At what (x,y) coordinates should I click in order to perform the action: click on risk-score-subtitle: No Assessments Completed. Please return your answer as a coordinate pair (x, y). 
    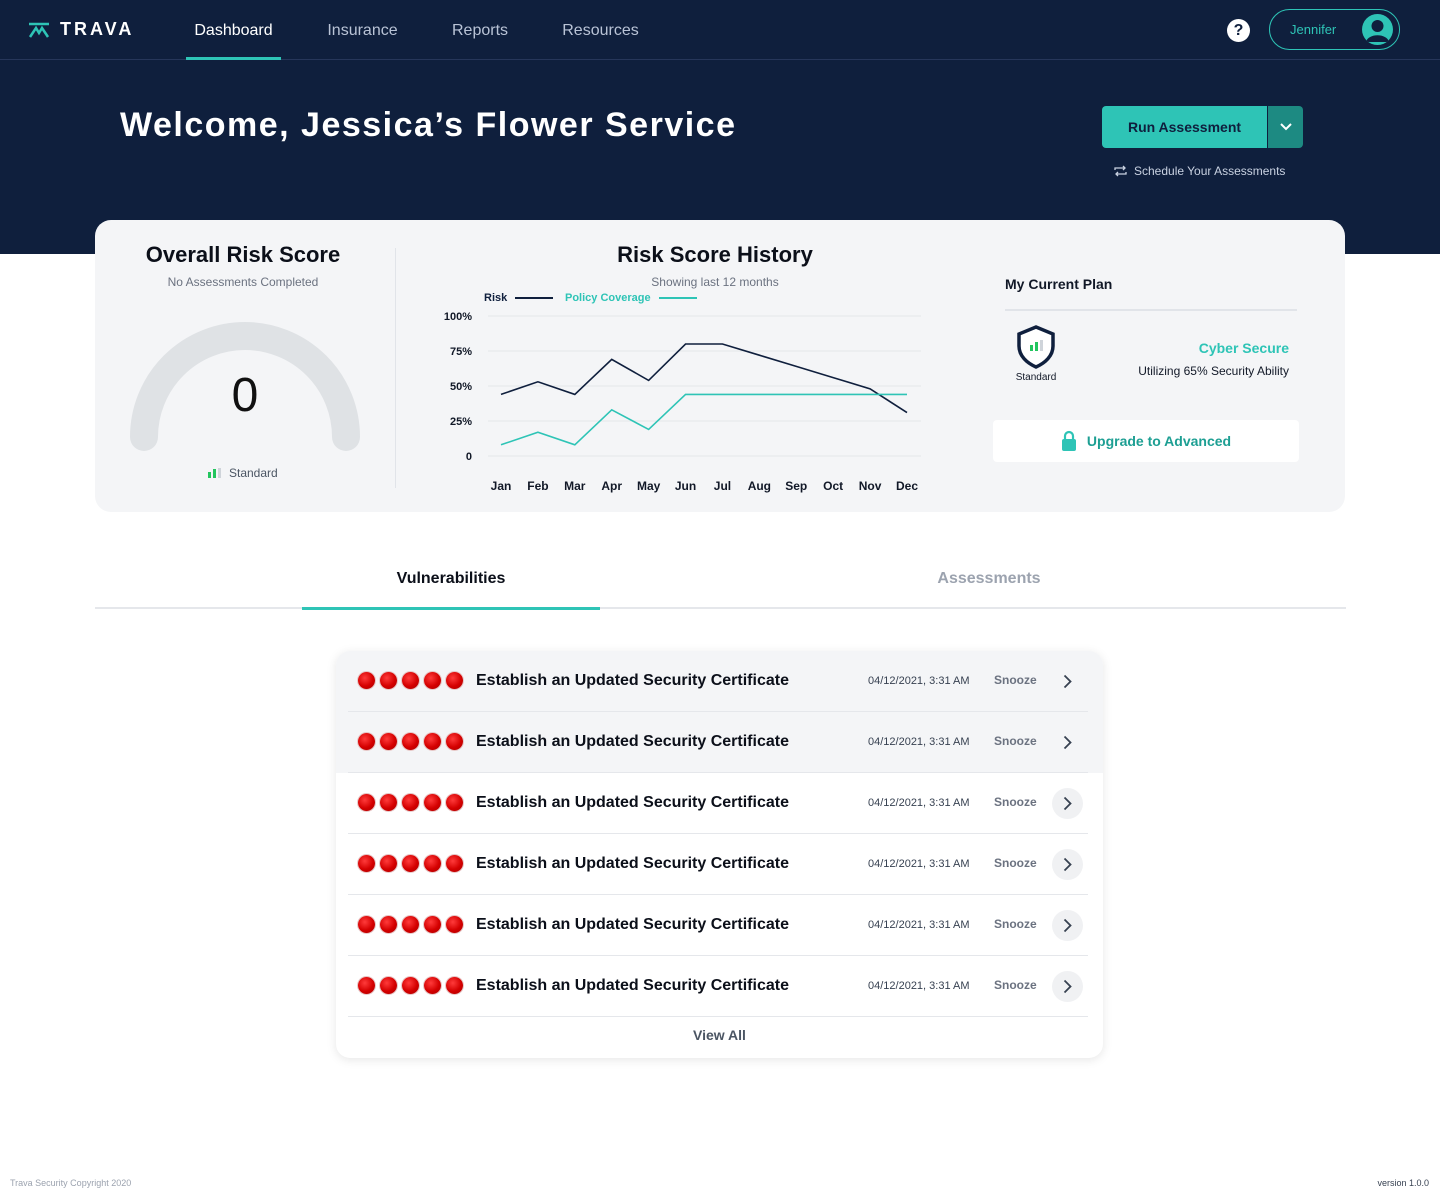
    Looking at the image, I should click on (243, 282).